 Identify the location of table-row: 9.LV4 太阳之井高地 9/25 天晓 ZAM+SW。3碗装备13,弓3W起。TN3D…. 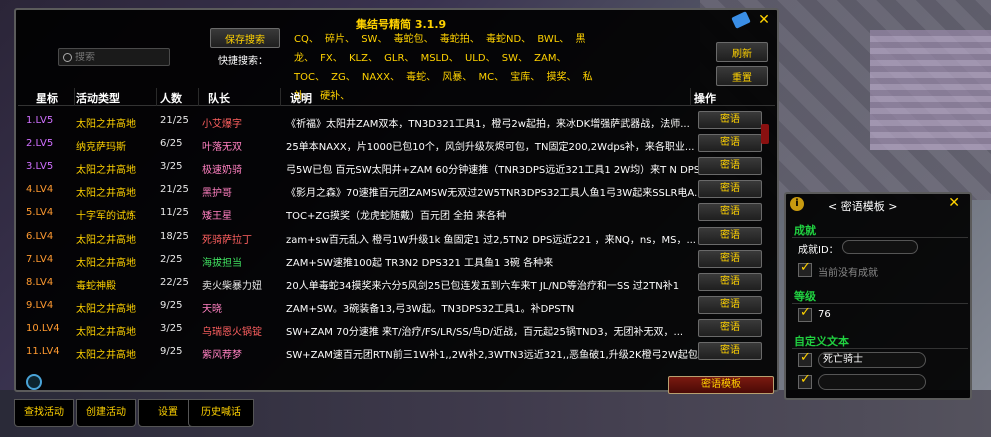
(396, 306).